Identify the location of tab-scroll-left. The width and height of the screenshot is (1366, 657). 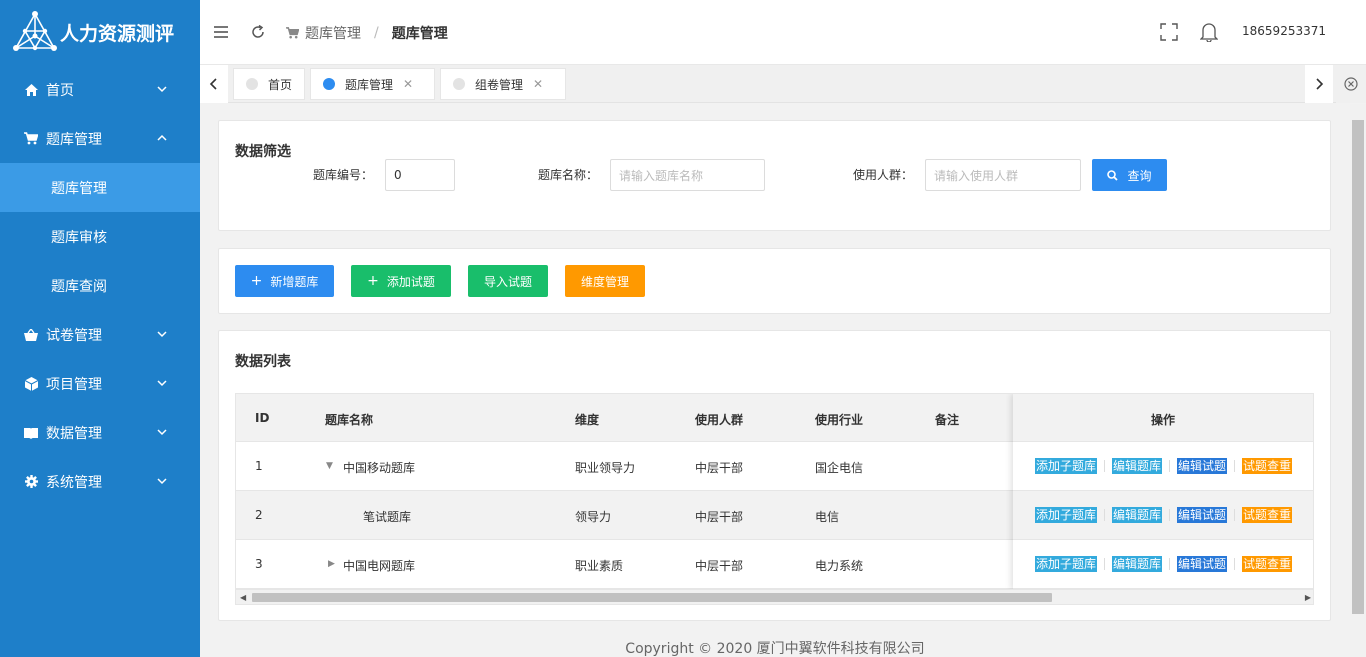
(214, 84).